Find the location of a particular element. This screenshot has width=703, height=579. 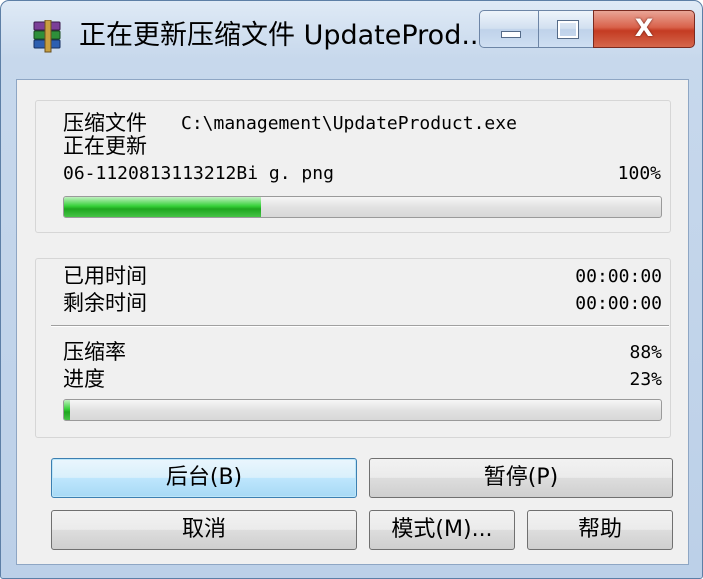

elapsed-time-value: 00:00:00 is located at coordinates (618, 276).